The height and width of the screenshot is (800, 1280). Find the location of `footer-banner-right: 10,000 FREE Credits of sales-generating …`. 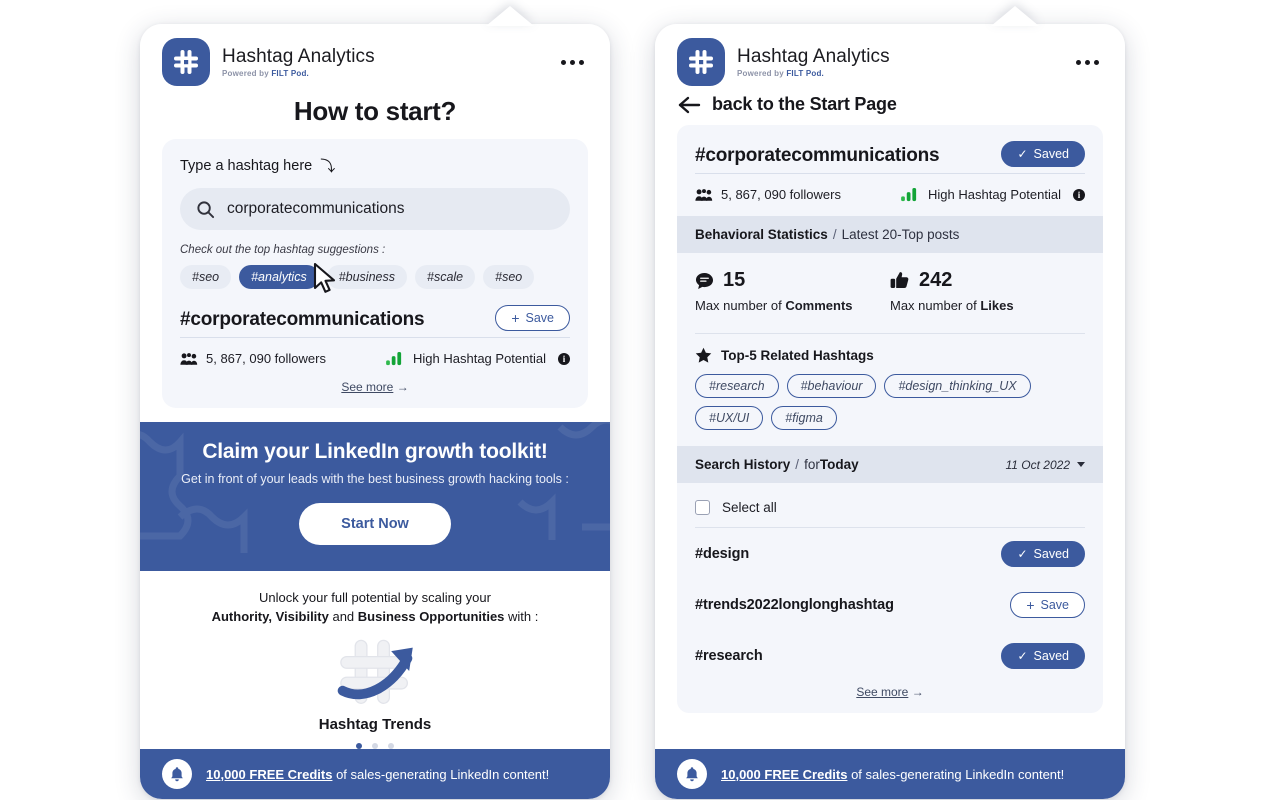

footer-banner-right: 10,000 FREE Credits of sales-generating … is located at coordinates (890, 774).